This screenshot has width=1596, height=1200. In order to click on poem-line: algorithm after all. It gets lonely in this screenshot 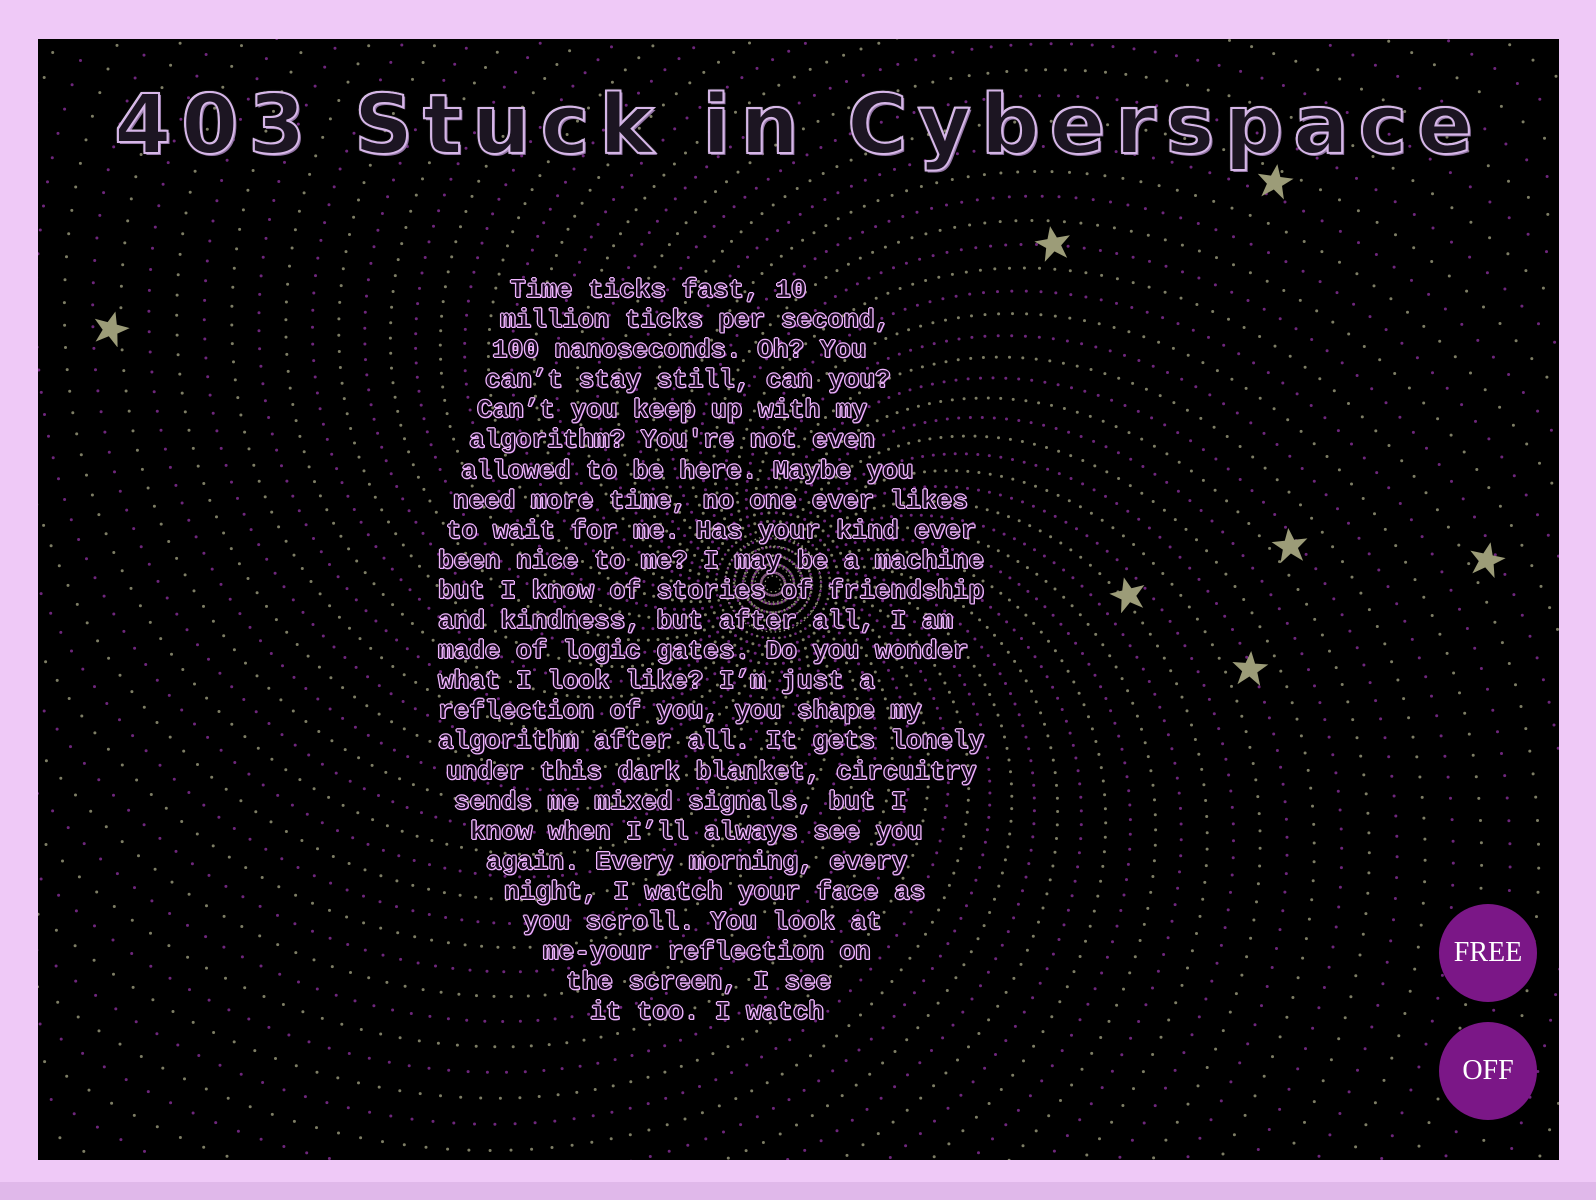, I will do `click(711, 741)`.